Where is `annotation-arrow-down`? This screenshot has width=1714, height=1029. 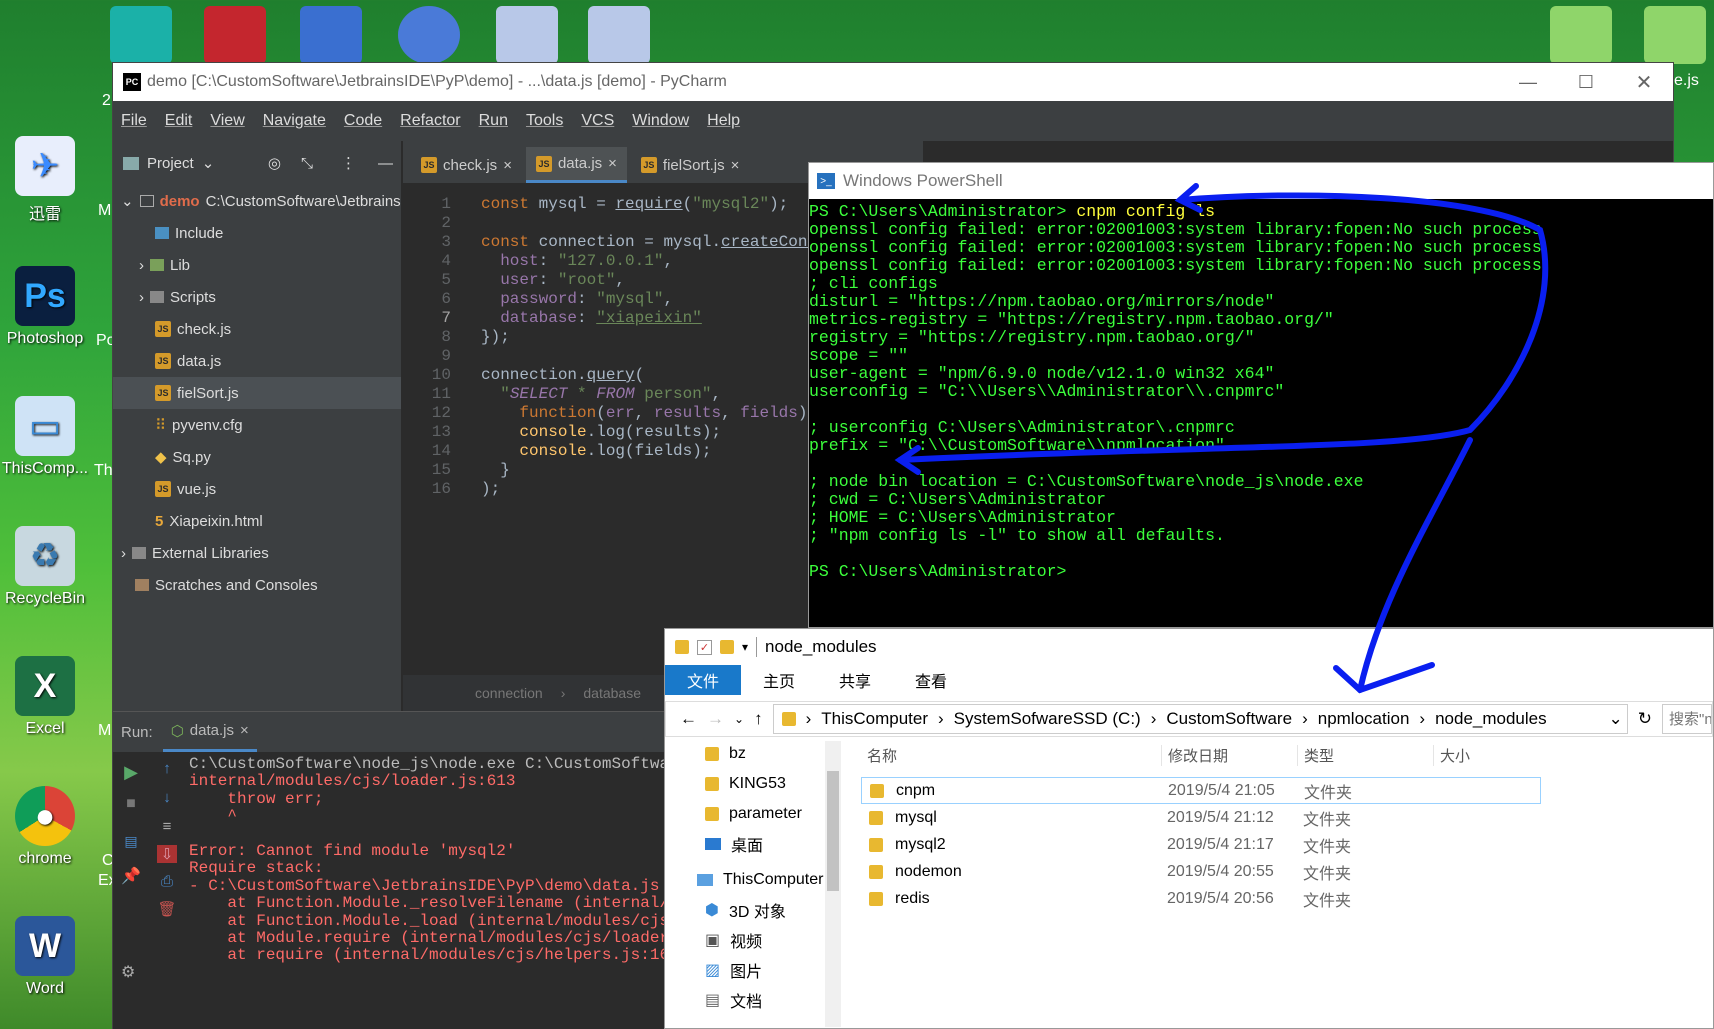
annotation-arrow-down is located at coordinates (1415, 565).